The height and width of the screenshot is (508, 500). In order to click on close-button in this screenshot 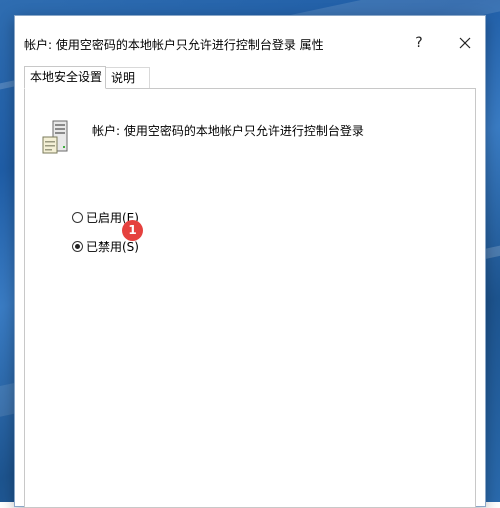, I will do `click(465, 43)`.